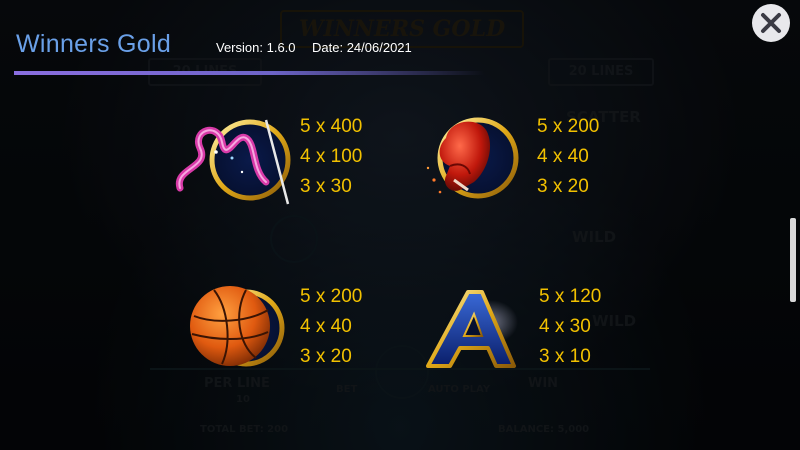  What do you see at coordinates (328, 47) in the screenshot?
I see `date-label: Date:` at bounding box center [328, 47].